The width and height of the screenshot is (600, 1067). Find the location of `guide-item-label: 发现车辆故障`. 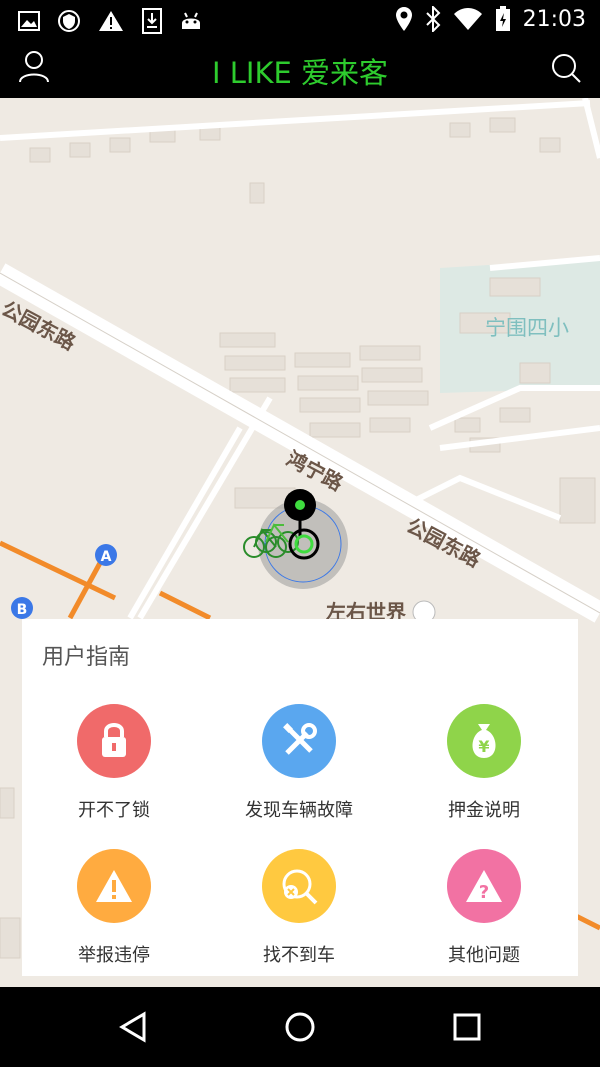

guide-item-label: 发现车辆故障 is located at coordinates (299, 810).